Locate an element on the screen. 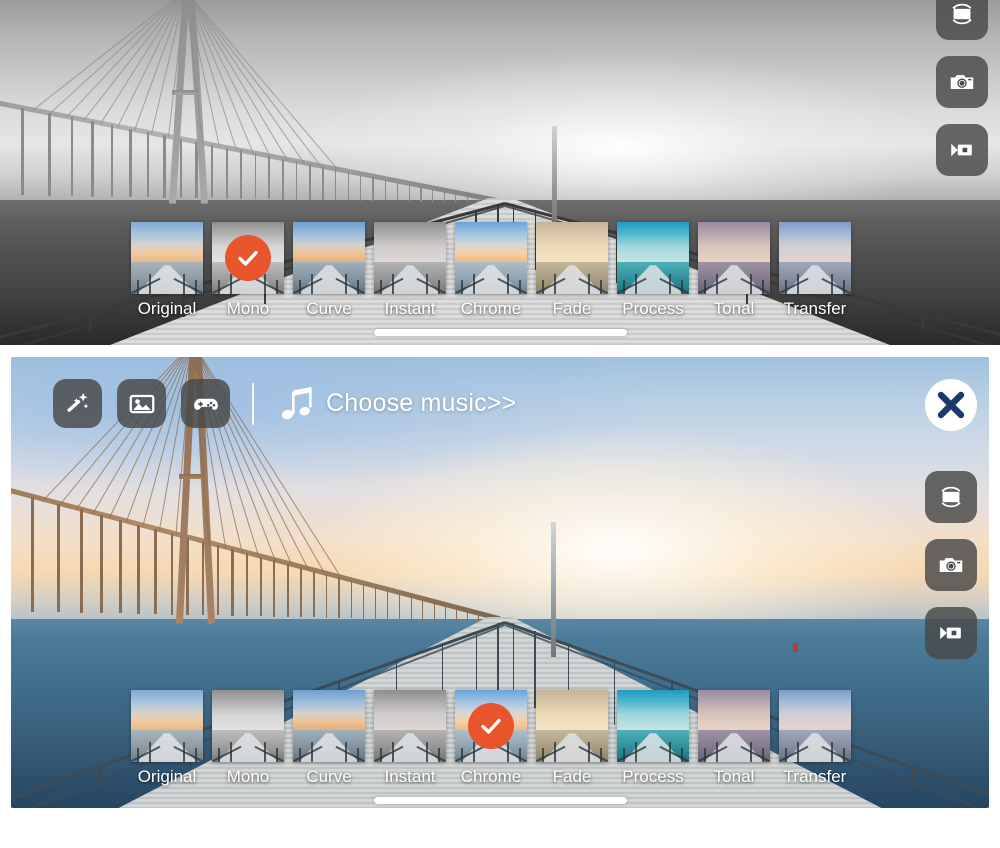 The height and width of the screenshot is (848, 1000). rotate-icon is located at coordinates (962, 14).